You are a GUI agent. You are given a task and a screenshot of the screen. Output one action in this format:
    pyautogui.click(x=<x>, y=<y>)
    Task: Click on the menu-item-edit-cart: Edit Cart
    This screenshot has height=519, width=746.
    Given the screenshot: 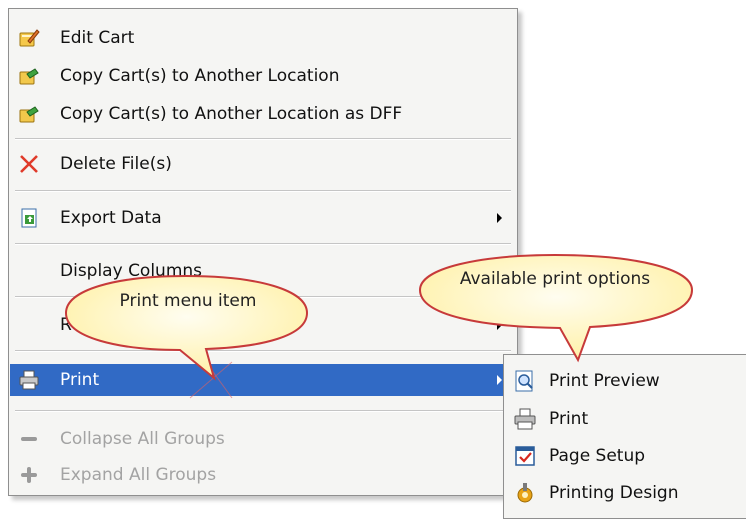 What is the action you would take?
    pyautogui.click(x=263, y=38)
    